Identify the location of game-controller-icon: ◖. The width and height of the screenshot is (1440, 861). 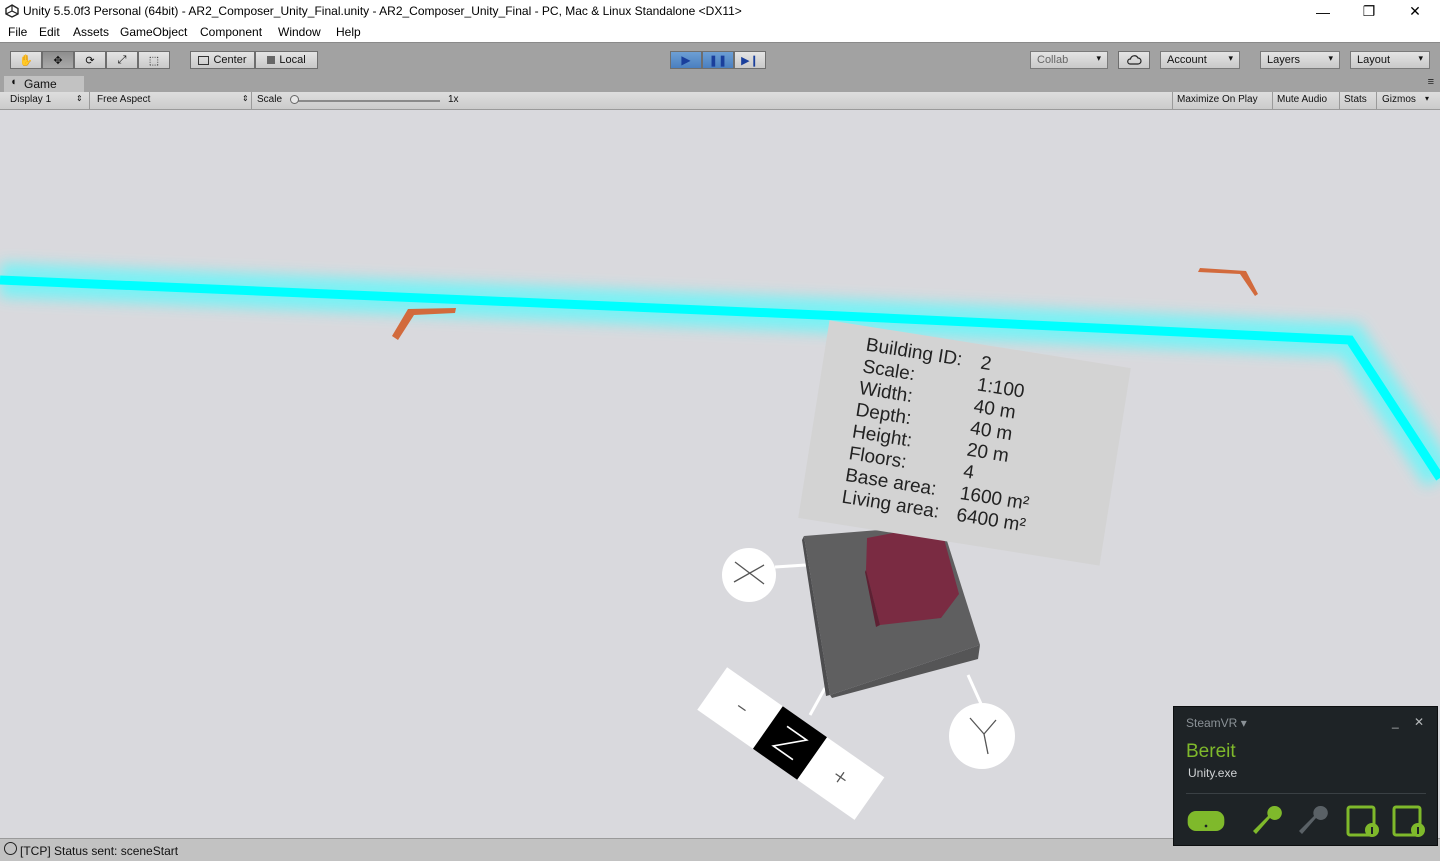
(13, 82).